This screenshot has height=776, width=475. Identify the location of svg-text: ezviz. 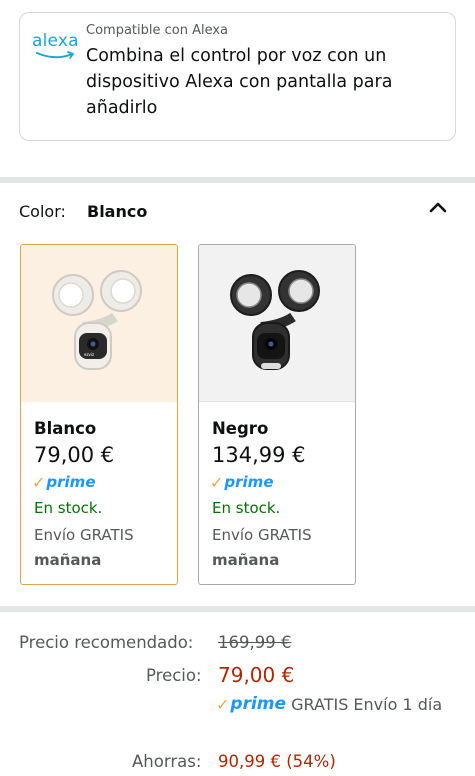
(89, 354).